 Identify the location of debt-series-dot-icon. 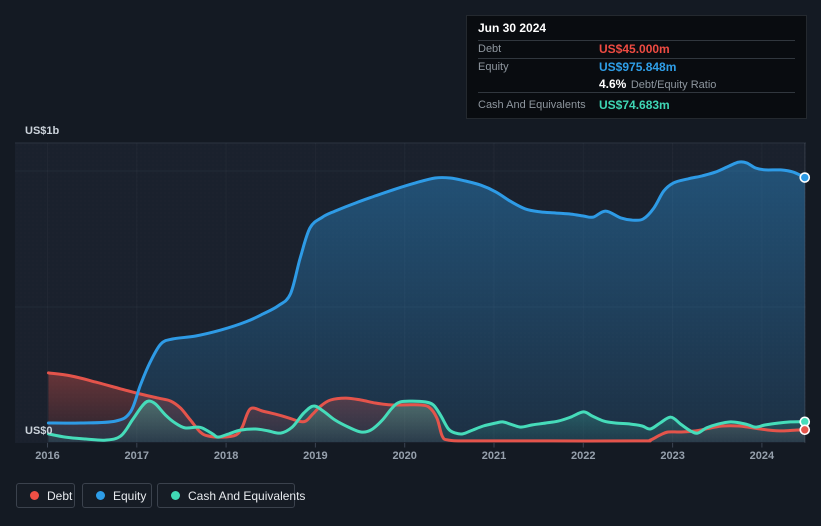
(34, 495).